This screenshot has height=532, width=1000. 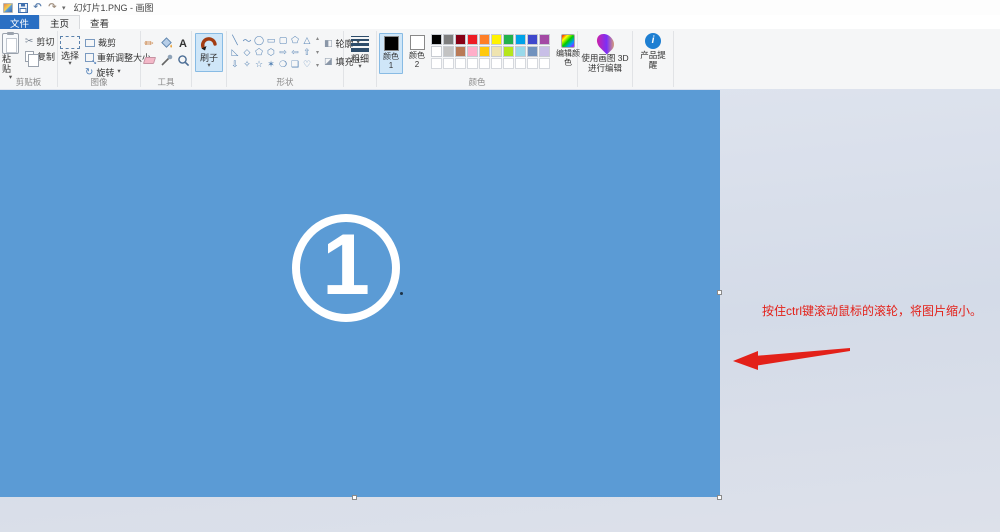 I want to click on palette-color-orange, so click(x=484, y=39).